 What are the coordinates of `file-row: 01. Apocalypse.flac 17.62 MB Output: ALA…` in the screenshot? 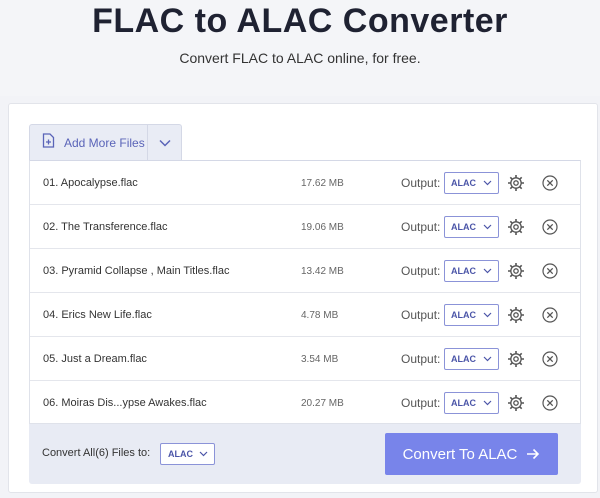 It's located at (305, 183).